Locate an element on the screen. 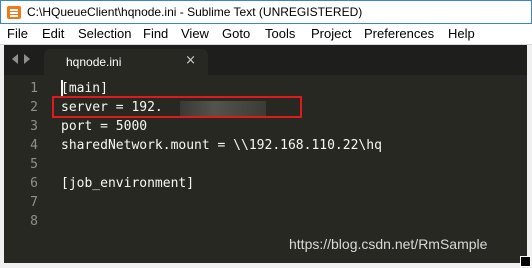 The width and height of the screenshot is (532, 268). menu-preferences: Preferences is located at coordinates (399, 33).